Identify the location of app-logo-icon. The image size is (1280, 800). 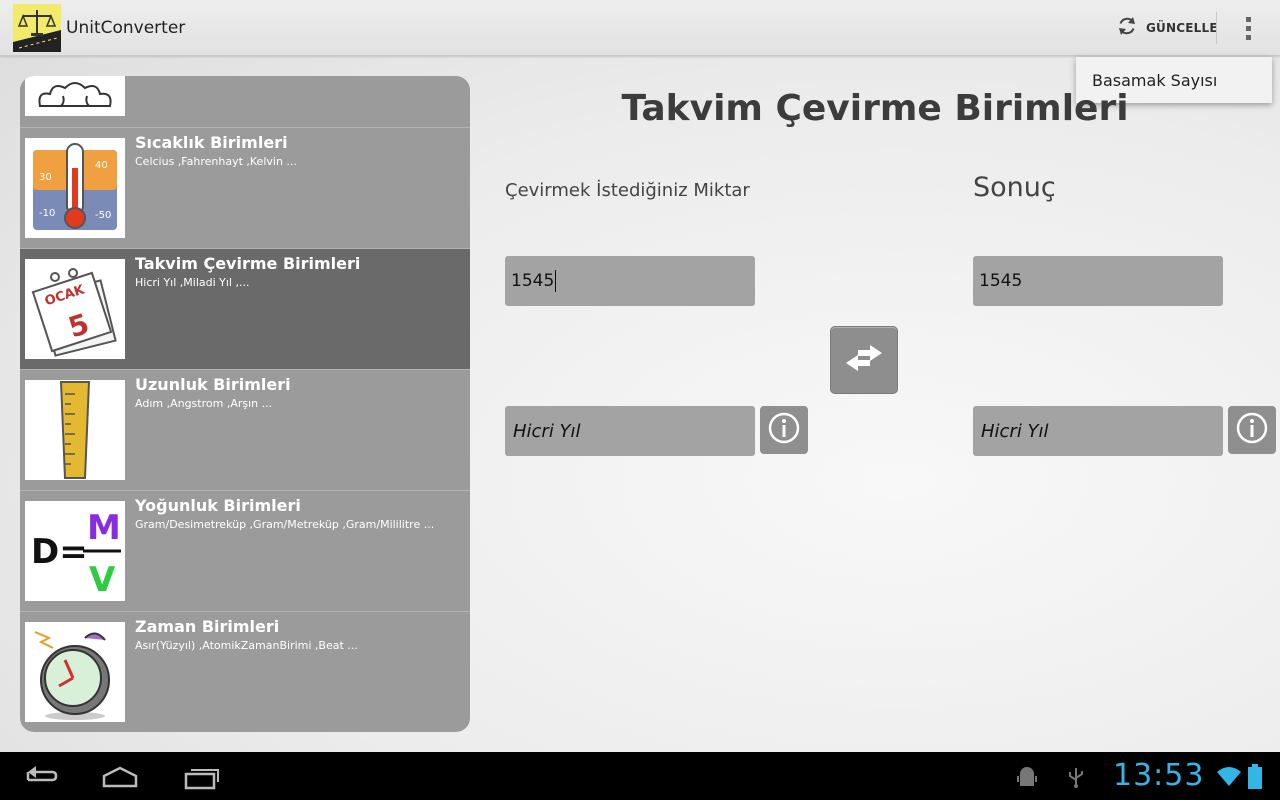
(37, 28).